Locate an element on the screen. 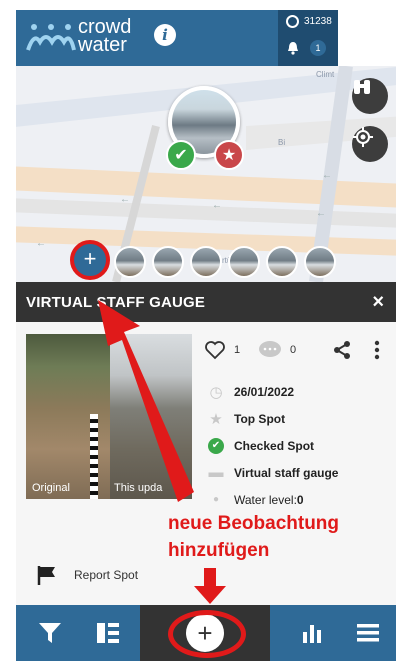 The height and width of the screenshot is (661, 396). like-button: 1 is located at coordinates (222, 350).